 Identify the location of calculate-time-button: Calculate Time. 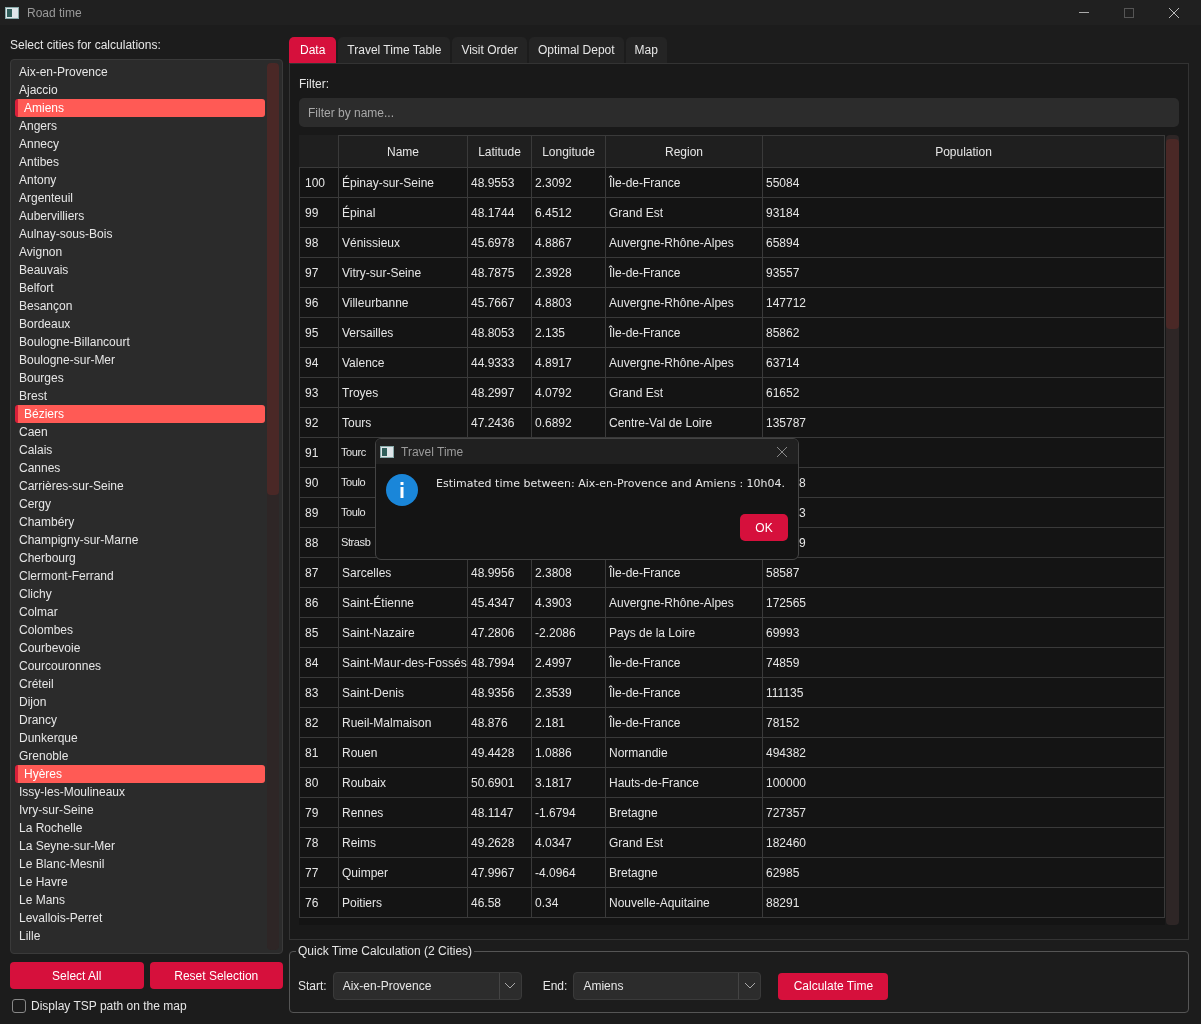
(833, 986).